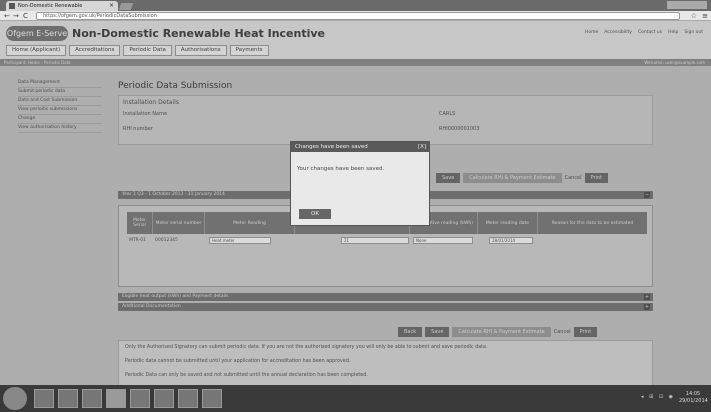 The height and width of the screenshot is (412, 711). What do you see at coordinates (694, 16) in the screenshot?
I see `bookmark-star-icon: ☆` at bounding box center [694, 16].